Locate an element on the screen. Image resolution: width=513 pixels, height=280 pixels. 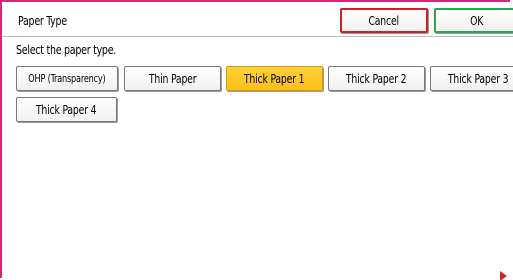
paper-type-thick-paper-2-button: Thick Paper 2 is located at coordinates (376, 78).